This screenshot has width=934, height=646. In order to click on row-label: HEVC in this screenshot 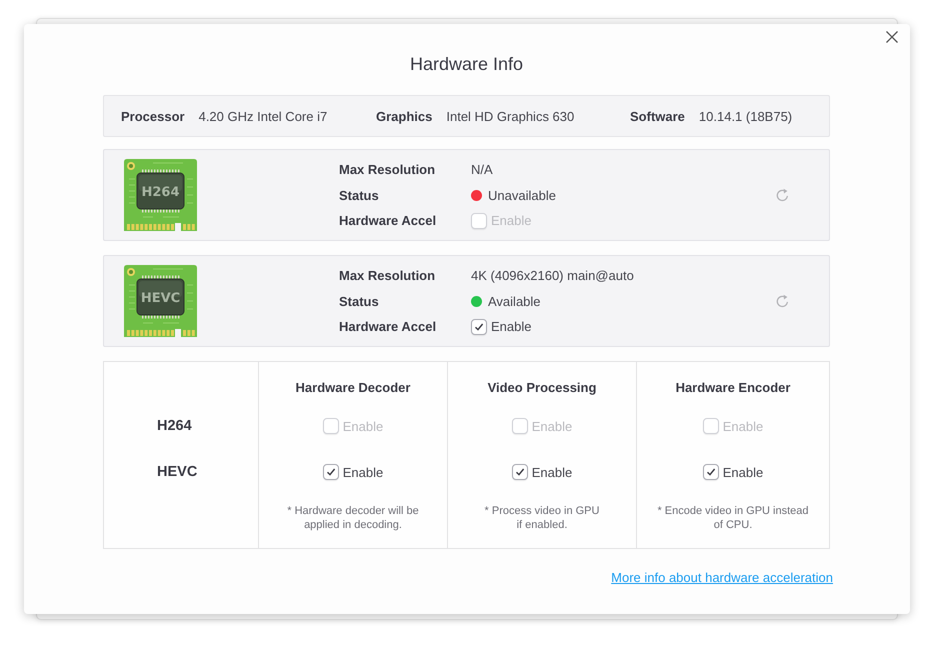, I will do `click(177, 472)`.